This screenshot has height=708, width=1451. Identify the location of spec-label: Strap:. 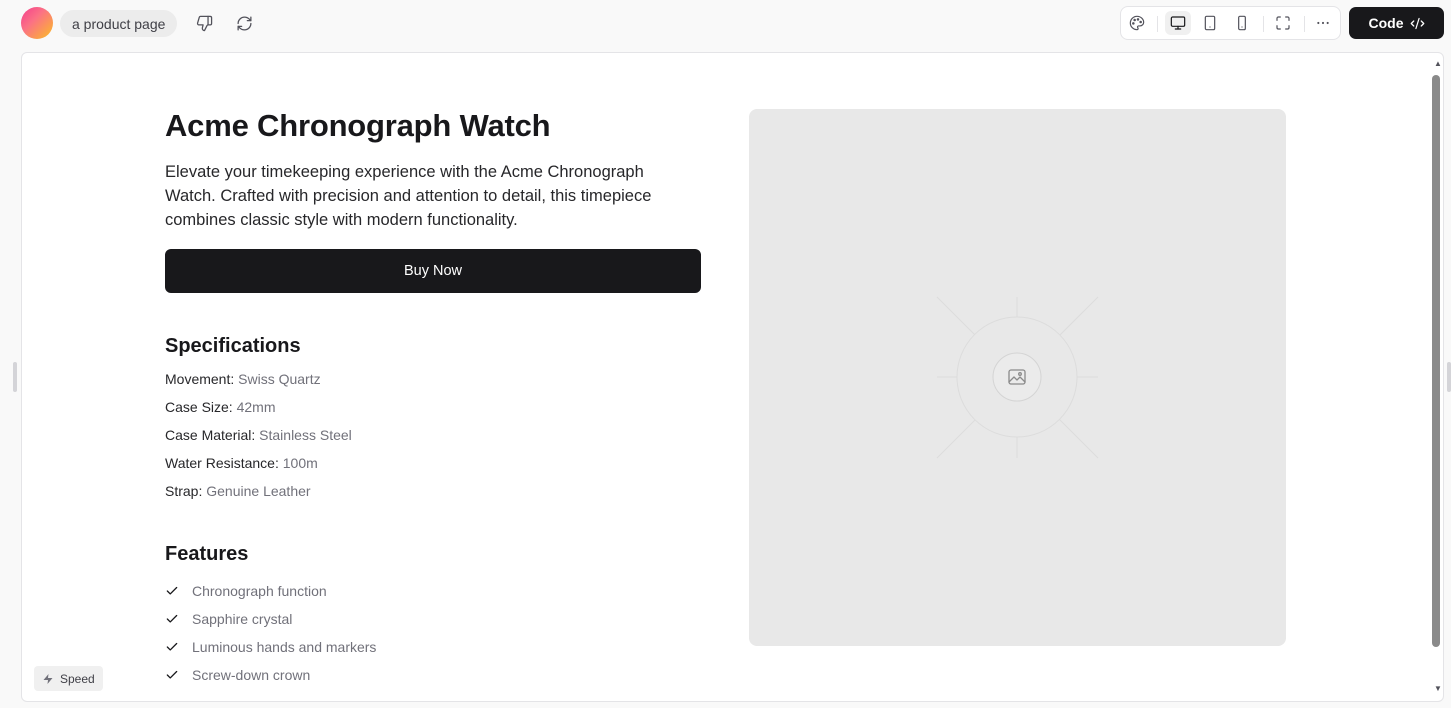
(184, 491).